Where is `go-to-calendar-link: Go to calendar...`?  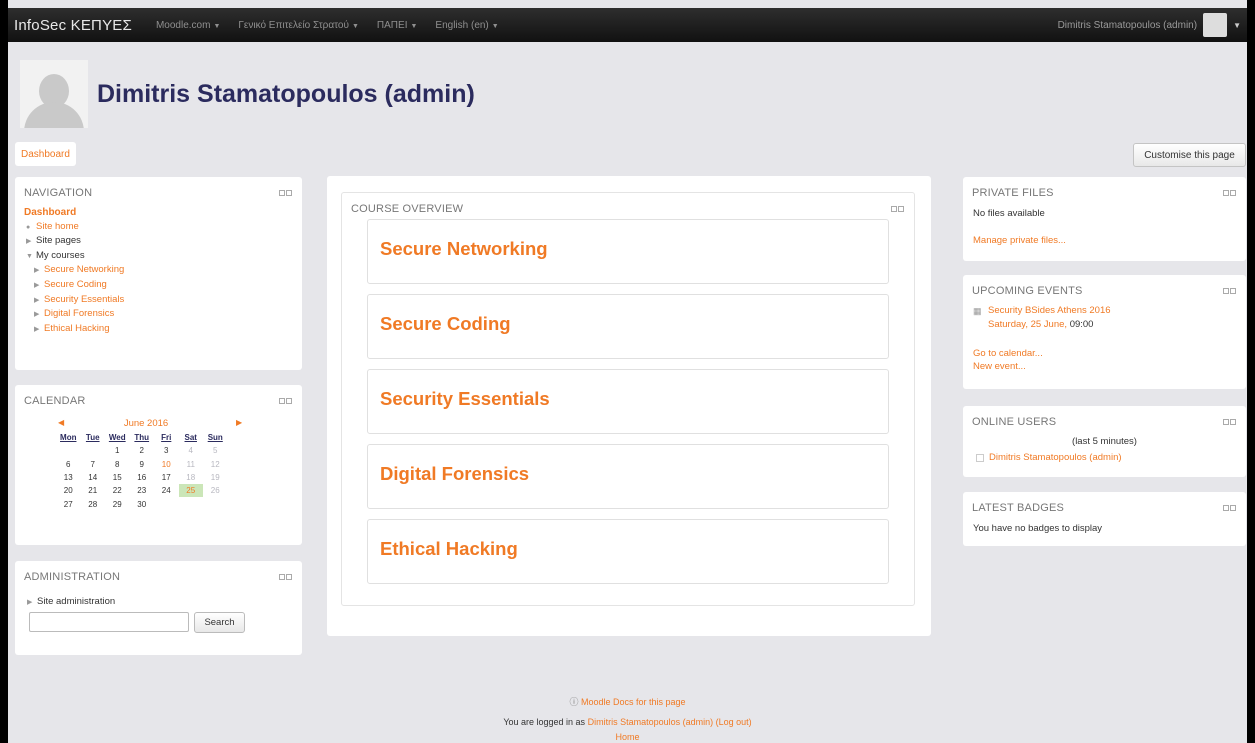
go-to-calendar-link: Go to calendar... is located at coordinates (1008, 353).